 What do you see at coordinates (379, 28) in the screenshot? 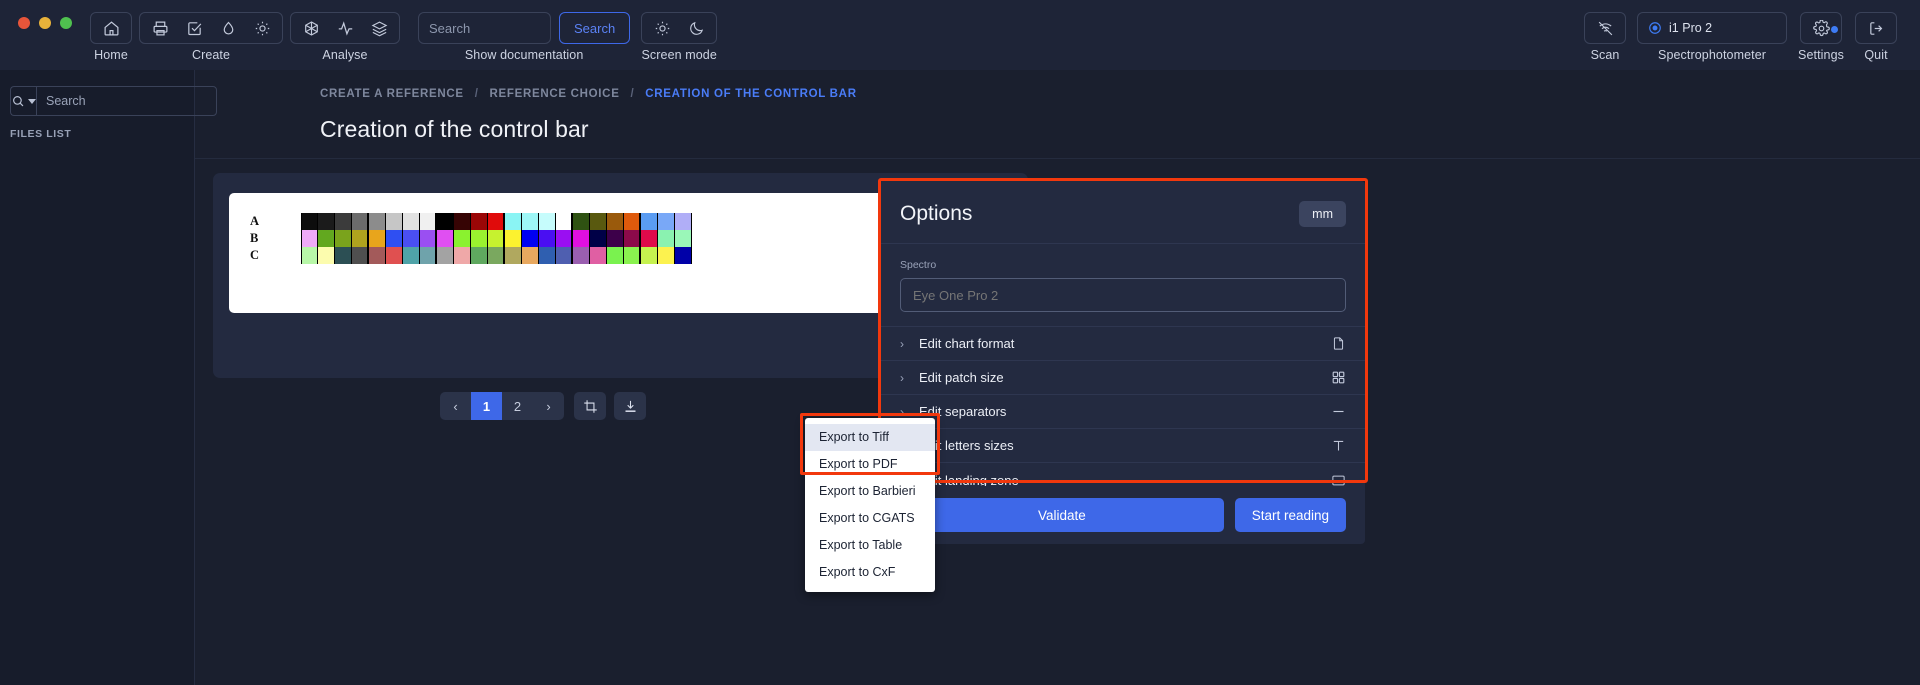
I see `layers-icon` at bounding box center [379, 28].